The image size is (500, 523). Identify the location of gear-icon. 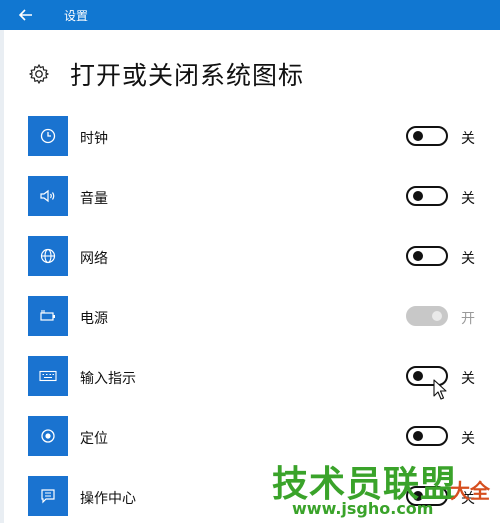
(39, 74).